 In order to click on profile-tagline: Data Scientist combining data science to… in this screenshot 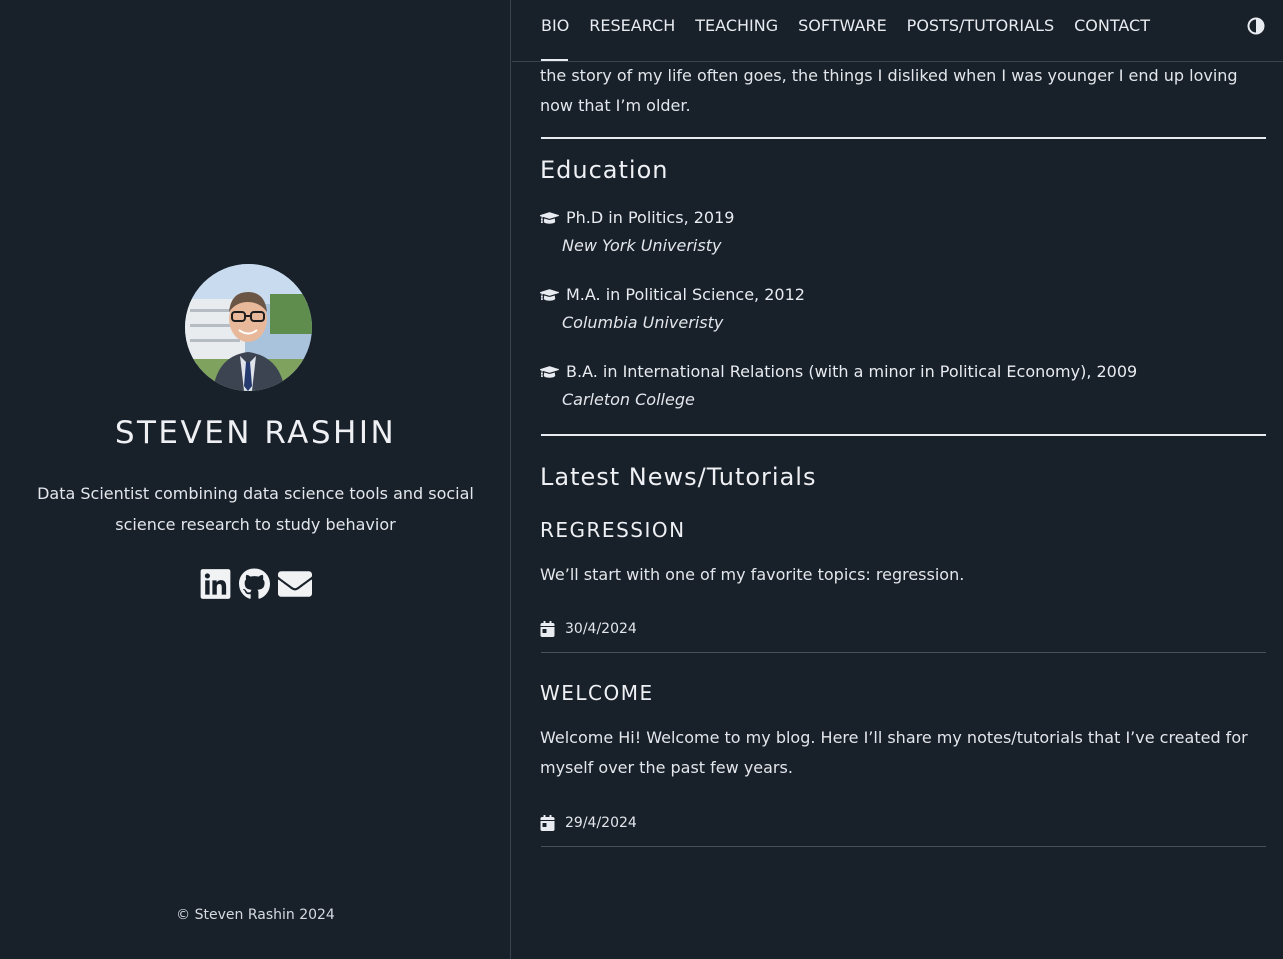, I will do `click(255, 509)`.